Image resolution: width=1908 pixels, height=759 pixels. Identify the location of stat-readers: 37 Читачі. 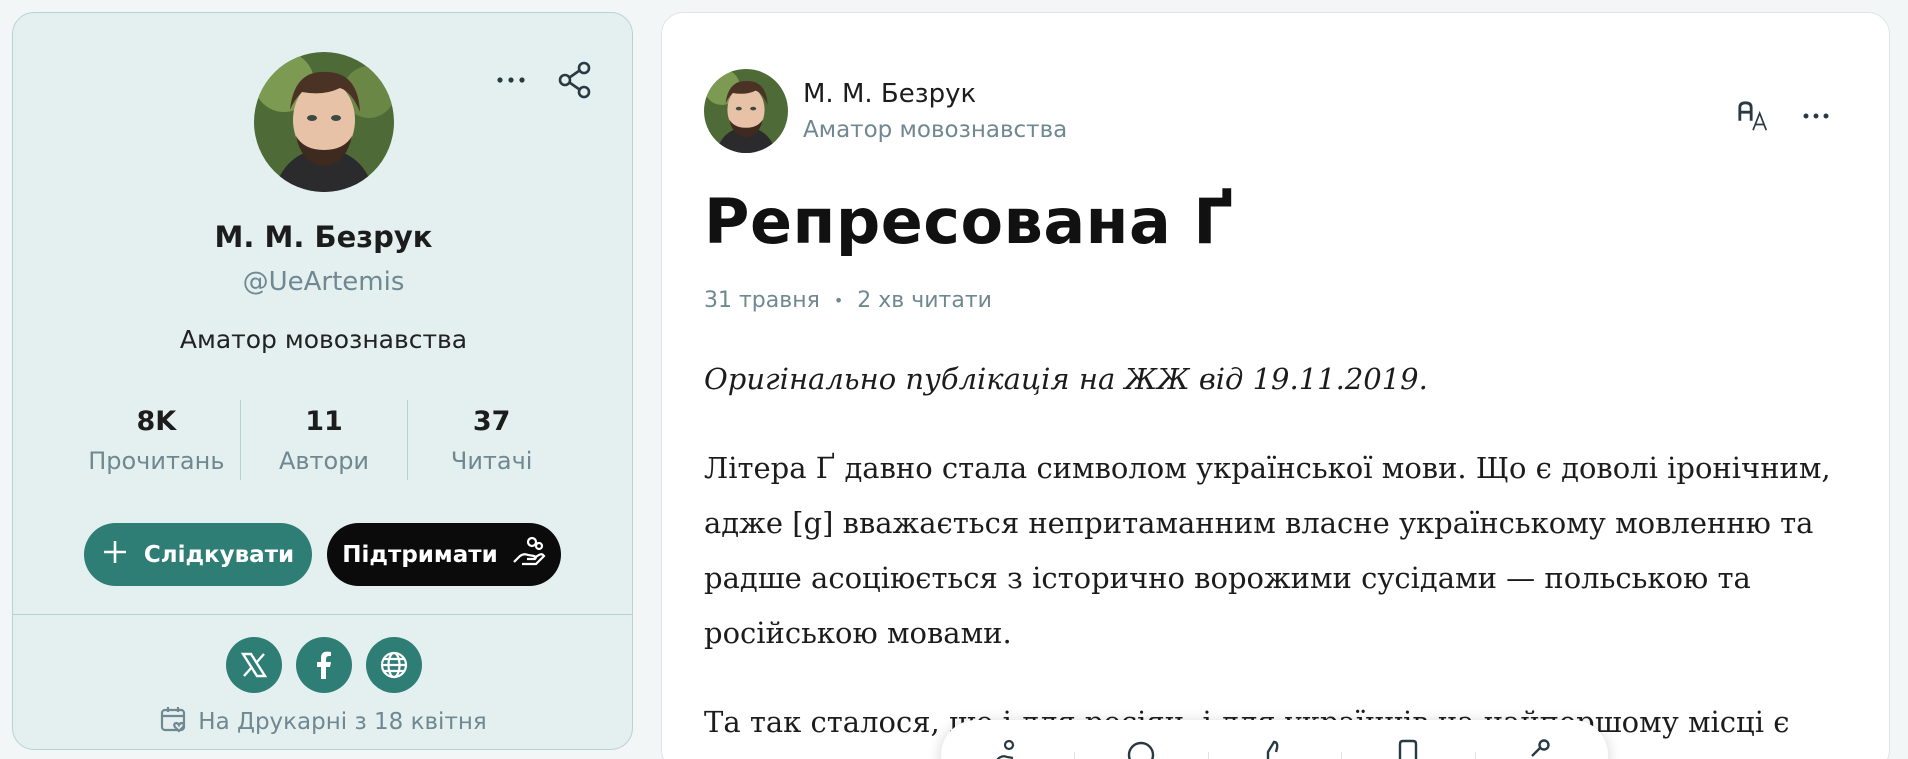
(491, 440).